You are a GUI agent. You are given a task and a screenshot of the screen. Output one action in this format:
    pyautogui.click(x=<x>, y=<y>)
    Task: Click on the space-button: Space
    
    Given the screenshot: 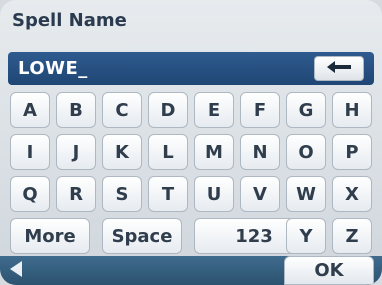 What is the action you would take?
    pyautogui.click(x=142, y=236)
    